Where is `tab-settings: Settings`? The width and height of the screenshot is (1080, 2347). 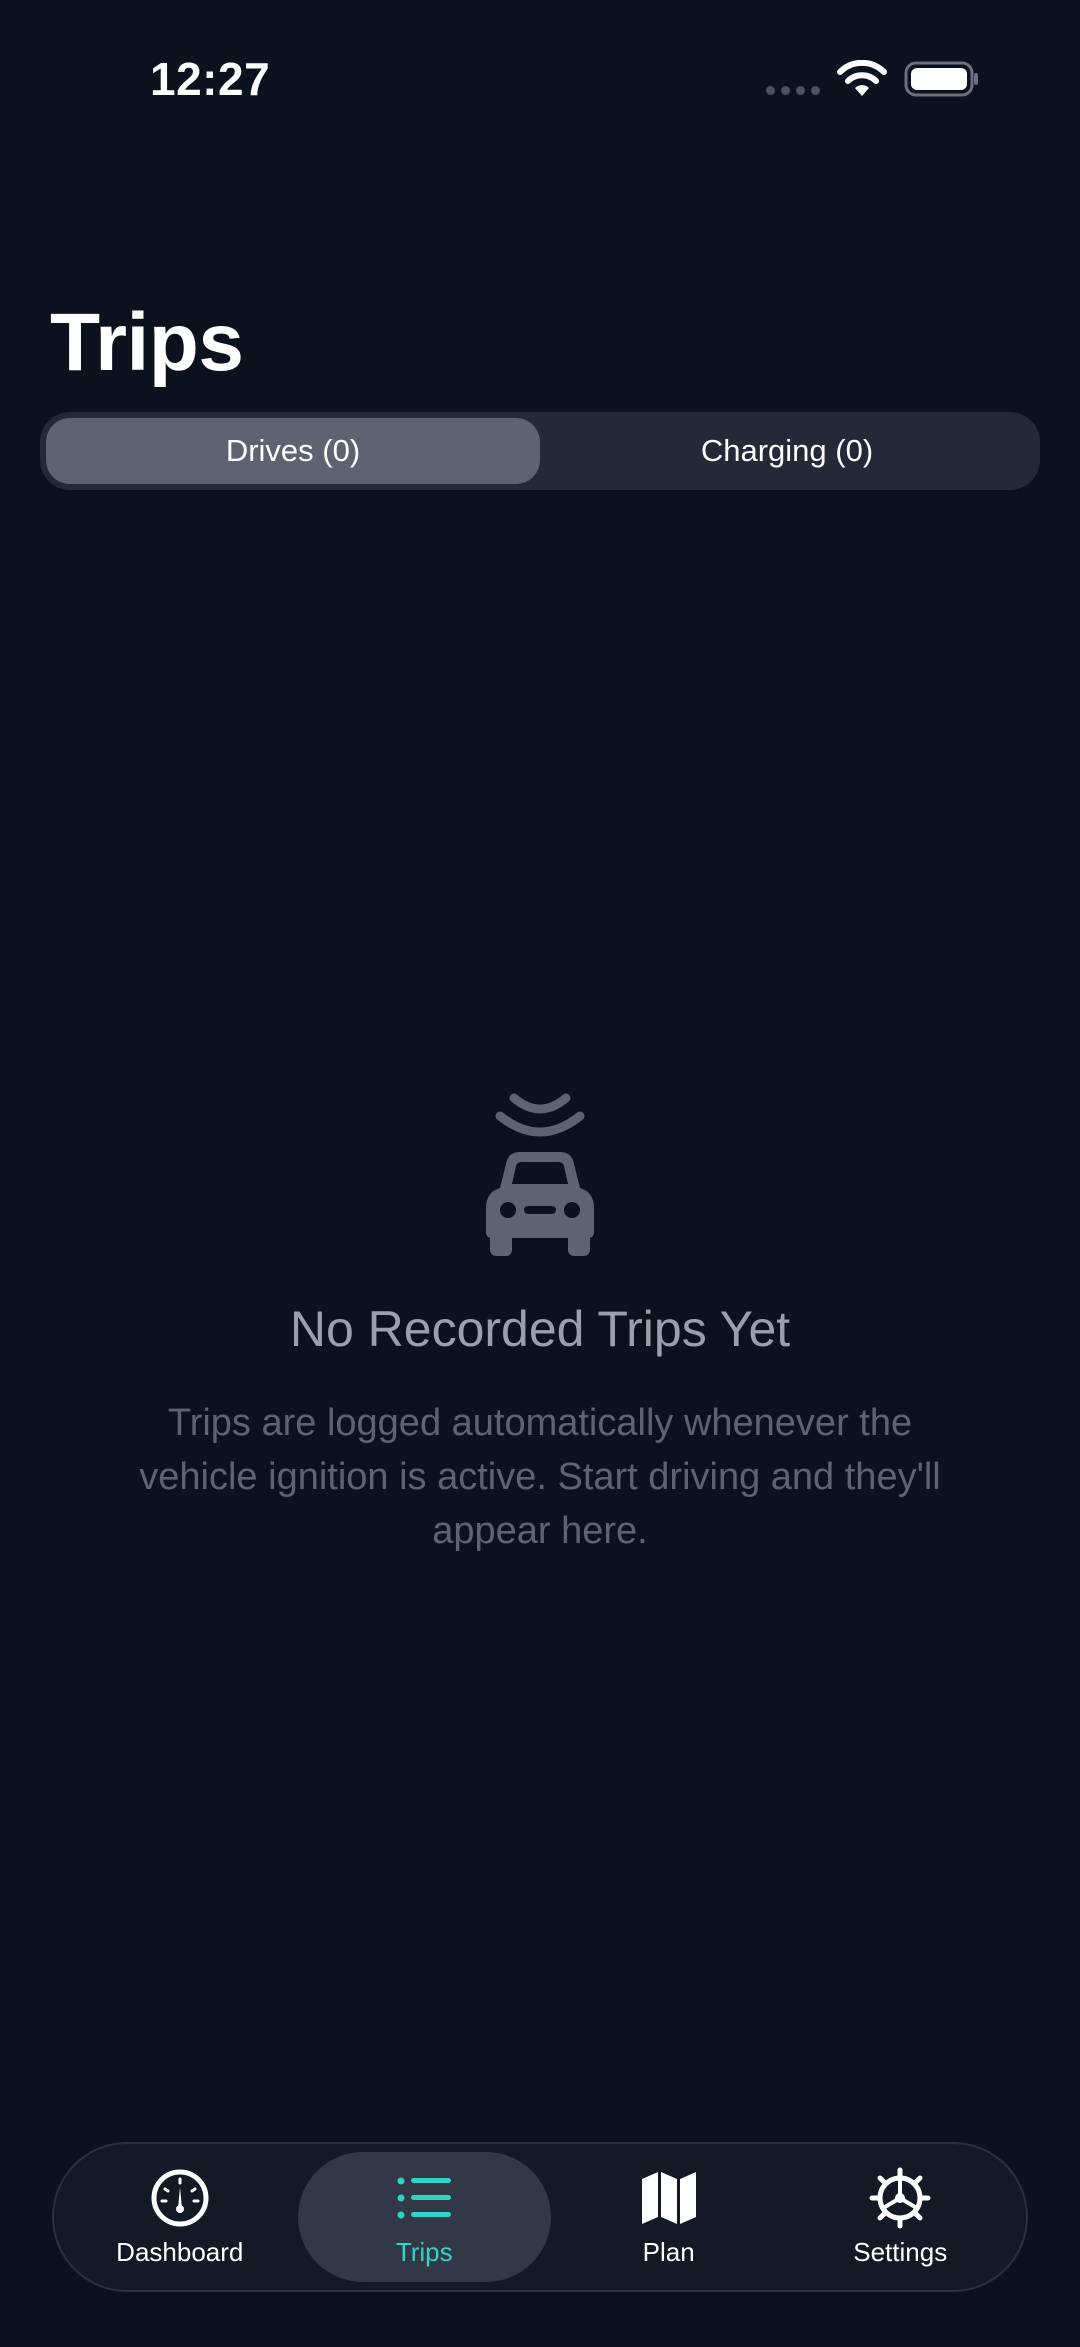
tab-settings: Settings is located at coordinates (900, 2217).